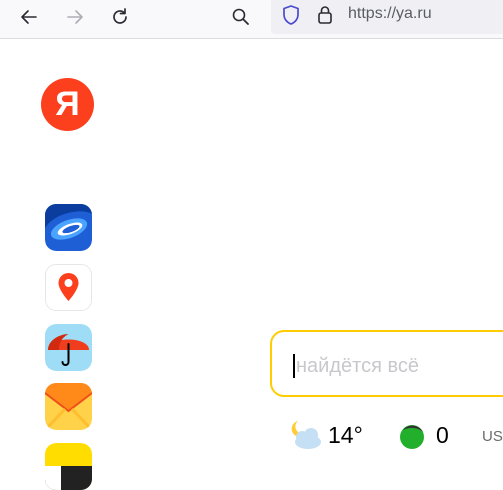  I want to click on tracking-protection-shield-icon, so click(291, 15).